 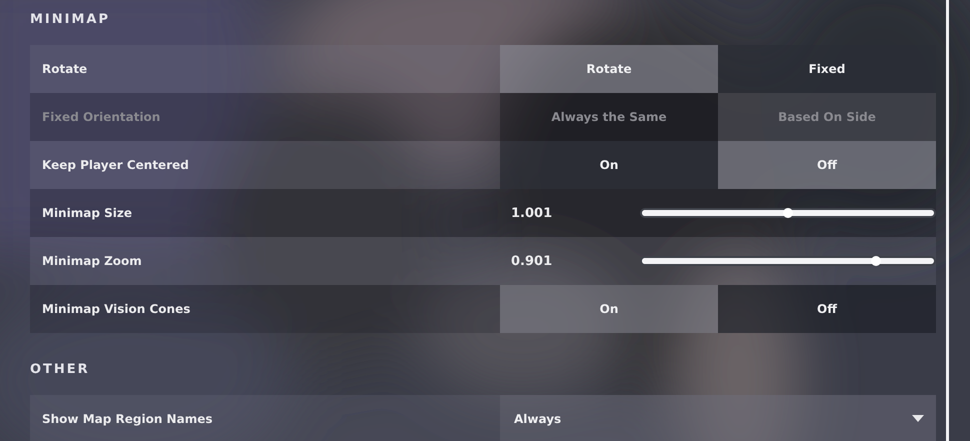 What do you see at coordinates (127, 419) in the screenshot?
I see `setting-label: Show Map Region Names` at bounding box center [127, 419].